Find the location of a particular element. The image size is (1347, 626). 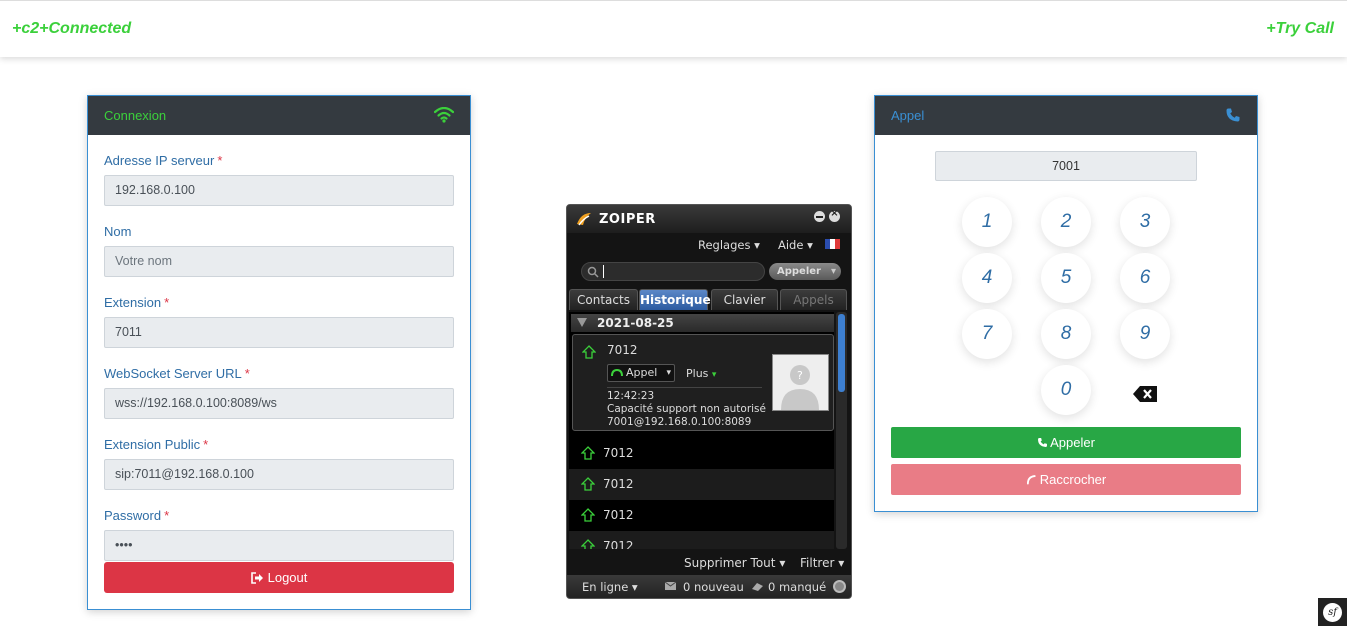

password-label: Password * is located at coordinates (137, 515).